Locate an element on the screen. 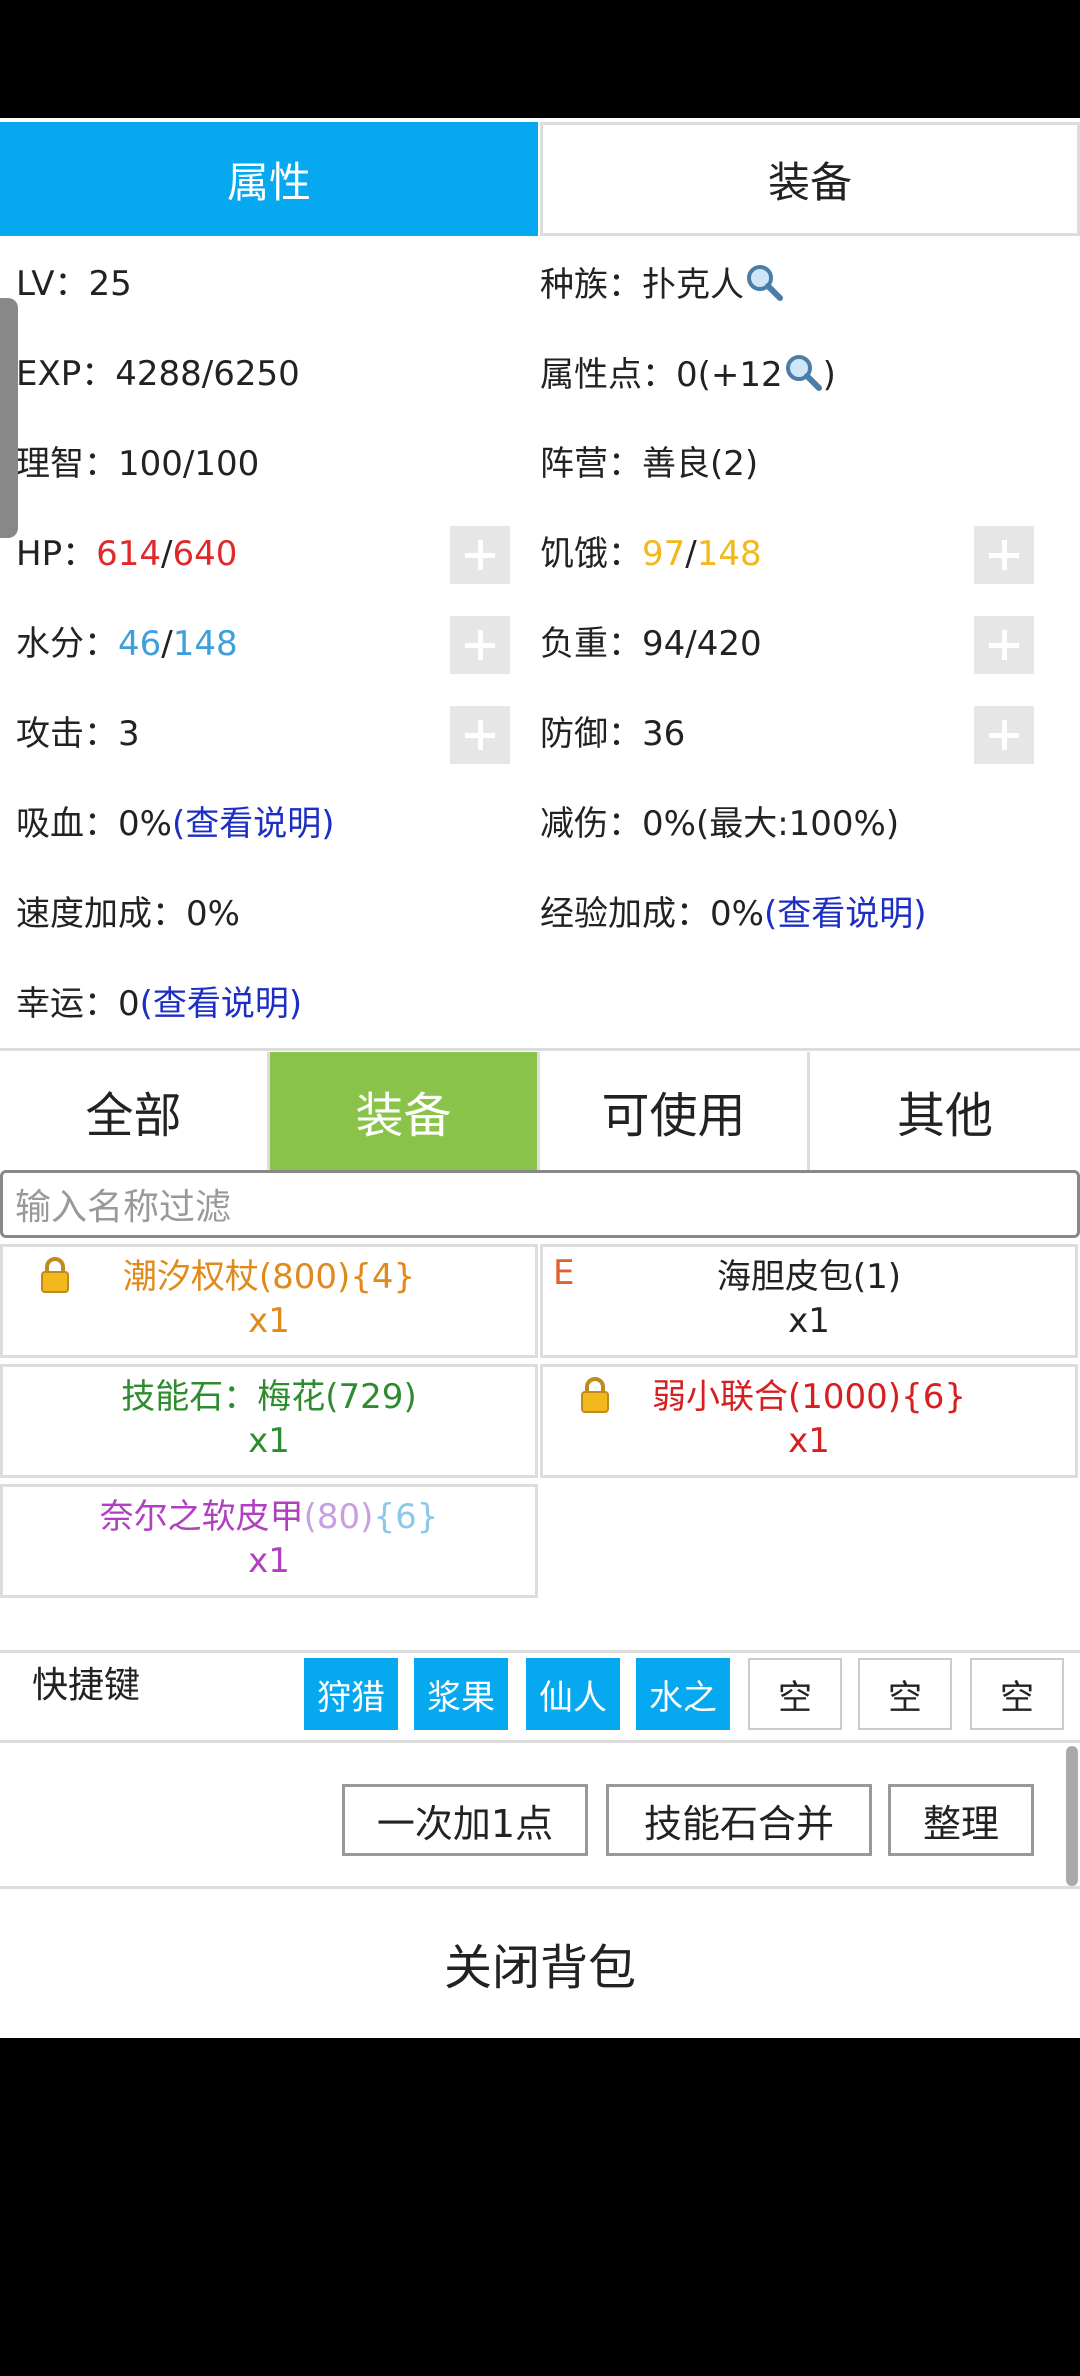 The image size is (1080, 2376). item-slot: E 海胆皮包(1) x1 is located at coordinates (809, 1301).